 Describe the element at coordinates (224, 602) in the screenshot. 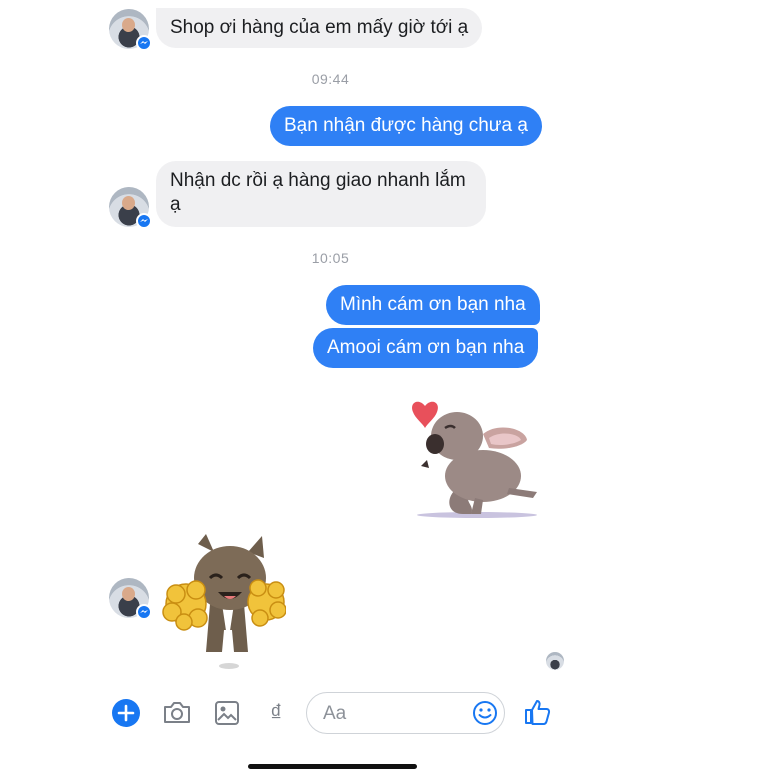

I see `cheering-cat-sticker` at that location.